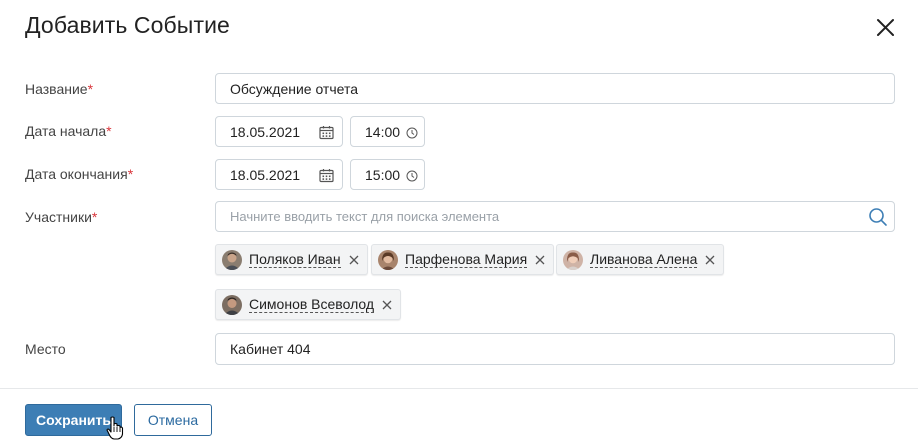  I want to click on cancel-button: Отмена, so click(173, 420).